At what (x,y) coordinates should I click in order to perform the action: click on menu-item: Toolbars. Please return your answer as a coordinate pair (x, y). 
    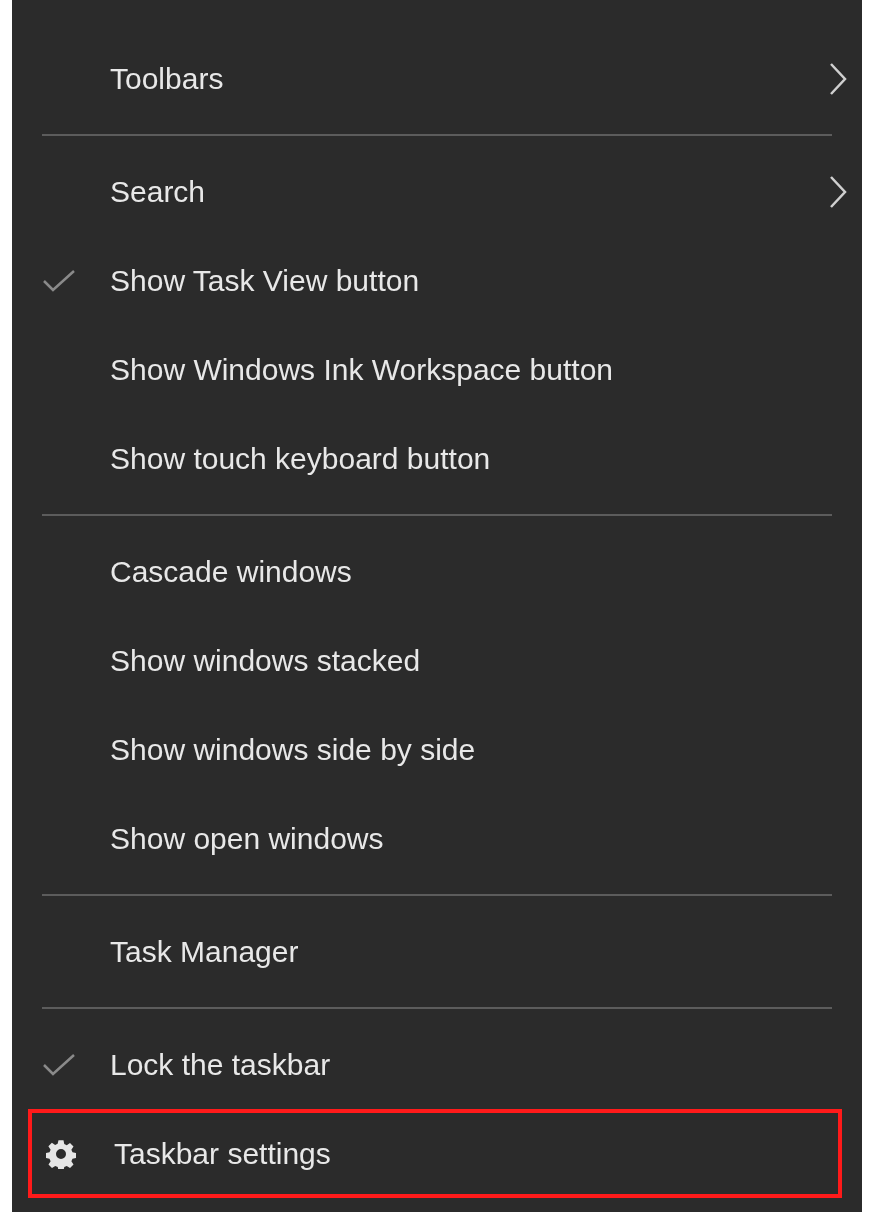
    Looking at the image, I should click on (437, 78).